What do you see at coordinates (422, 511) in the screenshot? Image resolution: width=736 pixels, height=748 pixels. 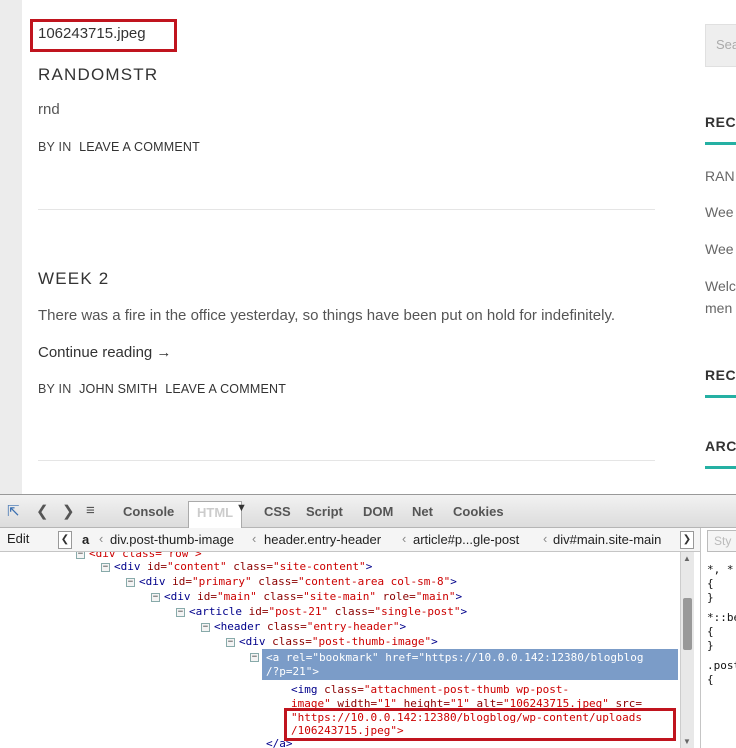 I see `tab-net: Net` at bounding box center [422, 511].